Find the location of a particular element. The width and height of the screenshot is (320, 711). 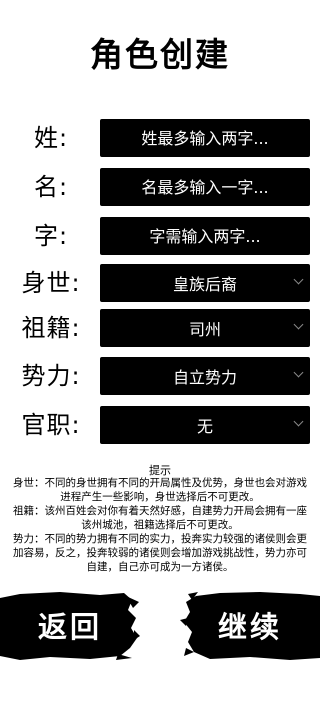

back-button: 返回 is located at coordinates (70, 626).